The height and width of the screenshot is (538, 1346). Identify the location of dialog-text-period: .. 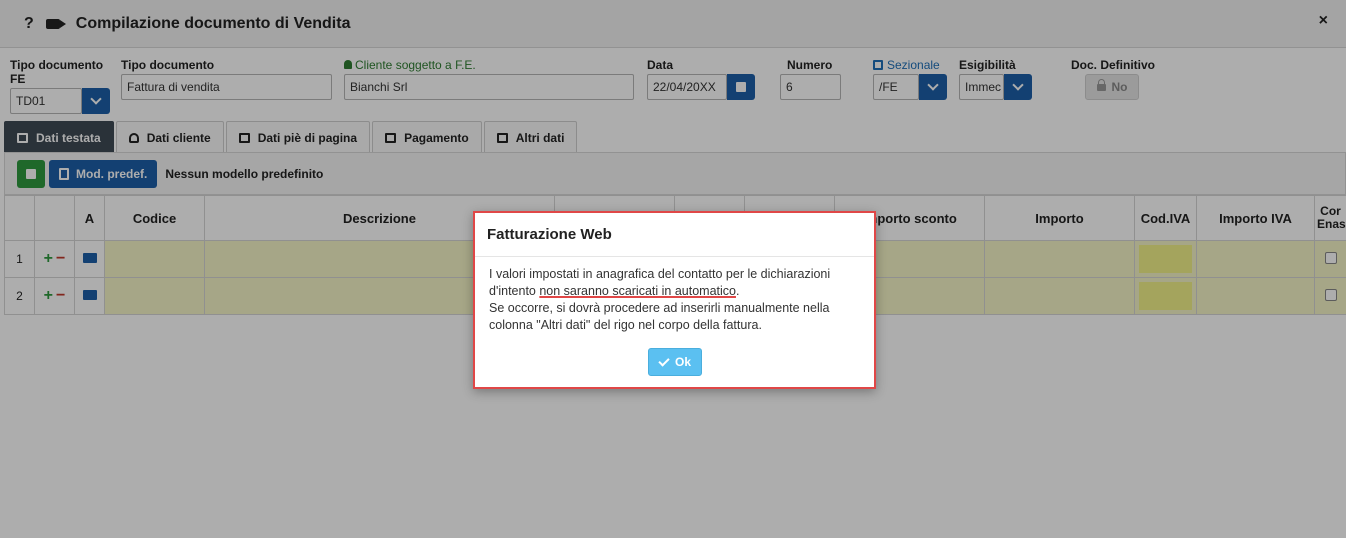
(737, 291).